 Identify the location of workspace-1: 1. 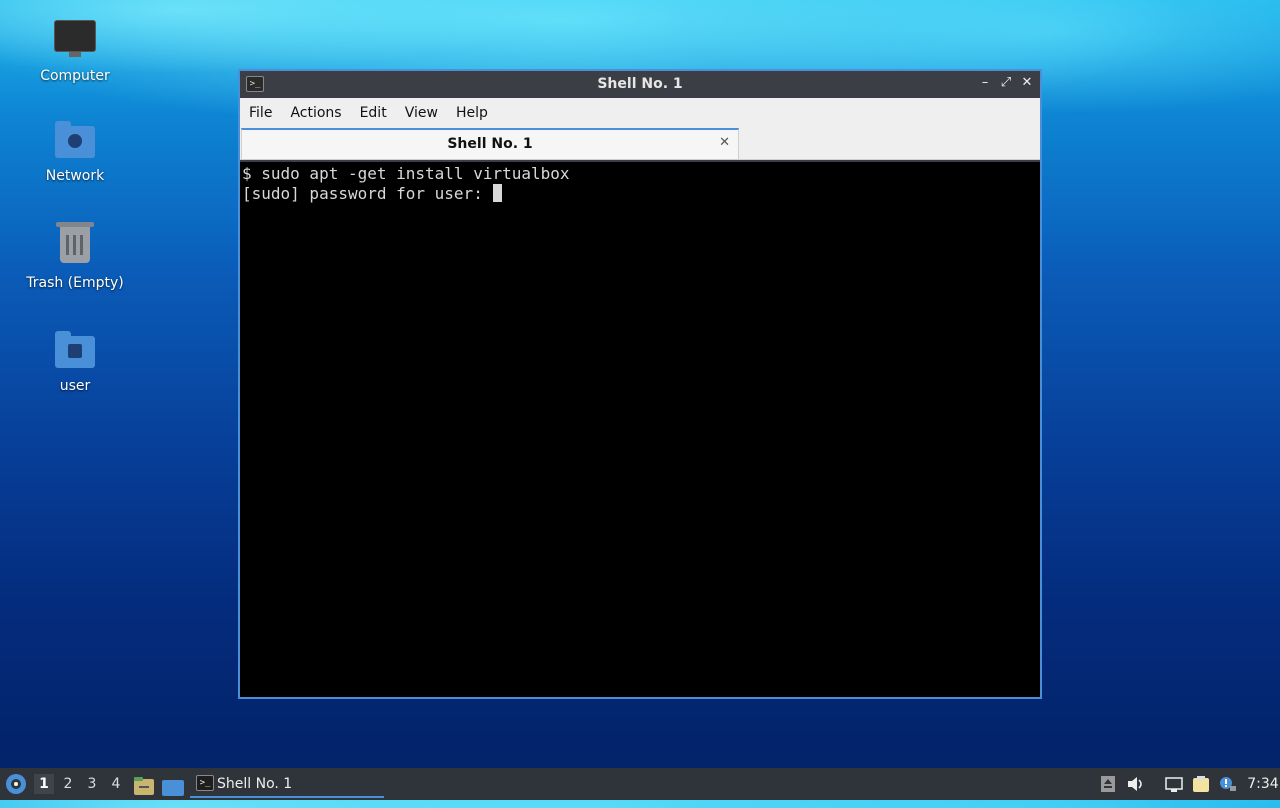
(44, 784).